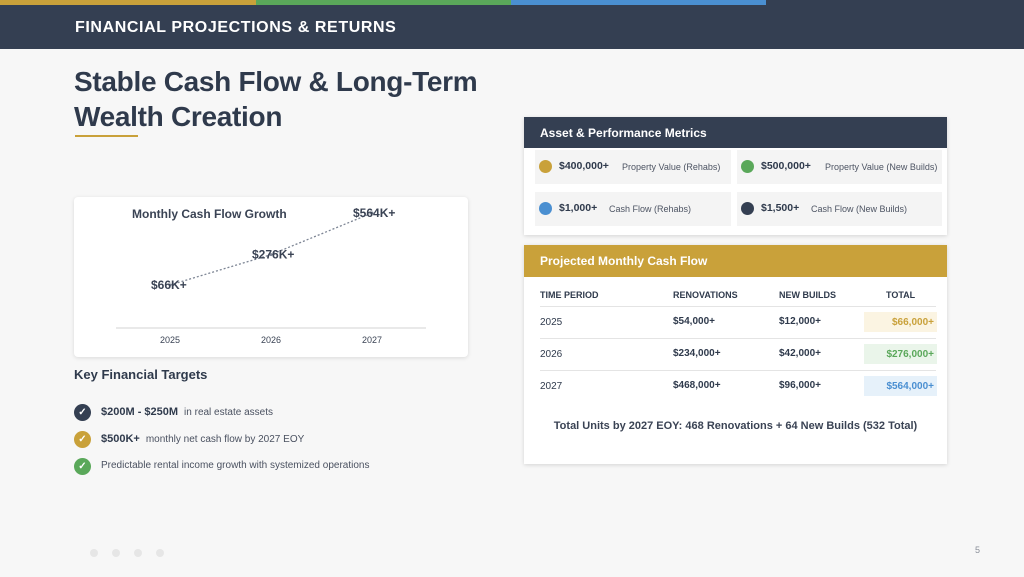 The width and height of the screenshot is (1024, 577). I want to click on metric-value: $500,000+, so click(786, 166).